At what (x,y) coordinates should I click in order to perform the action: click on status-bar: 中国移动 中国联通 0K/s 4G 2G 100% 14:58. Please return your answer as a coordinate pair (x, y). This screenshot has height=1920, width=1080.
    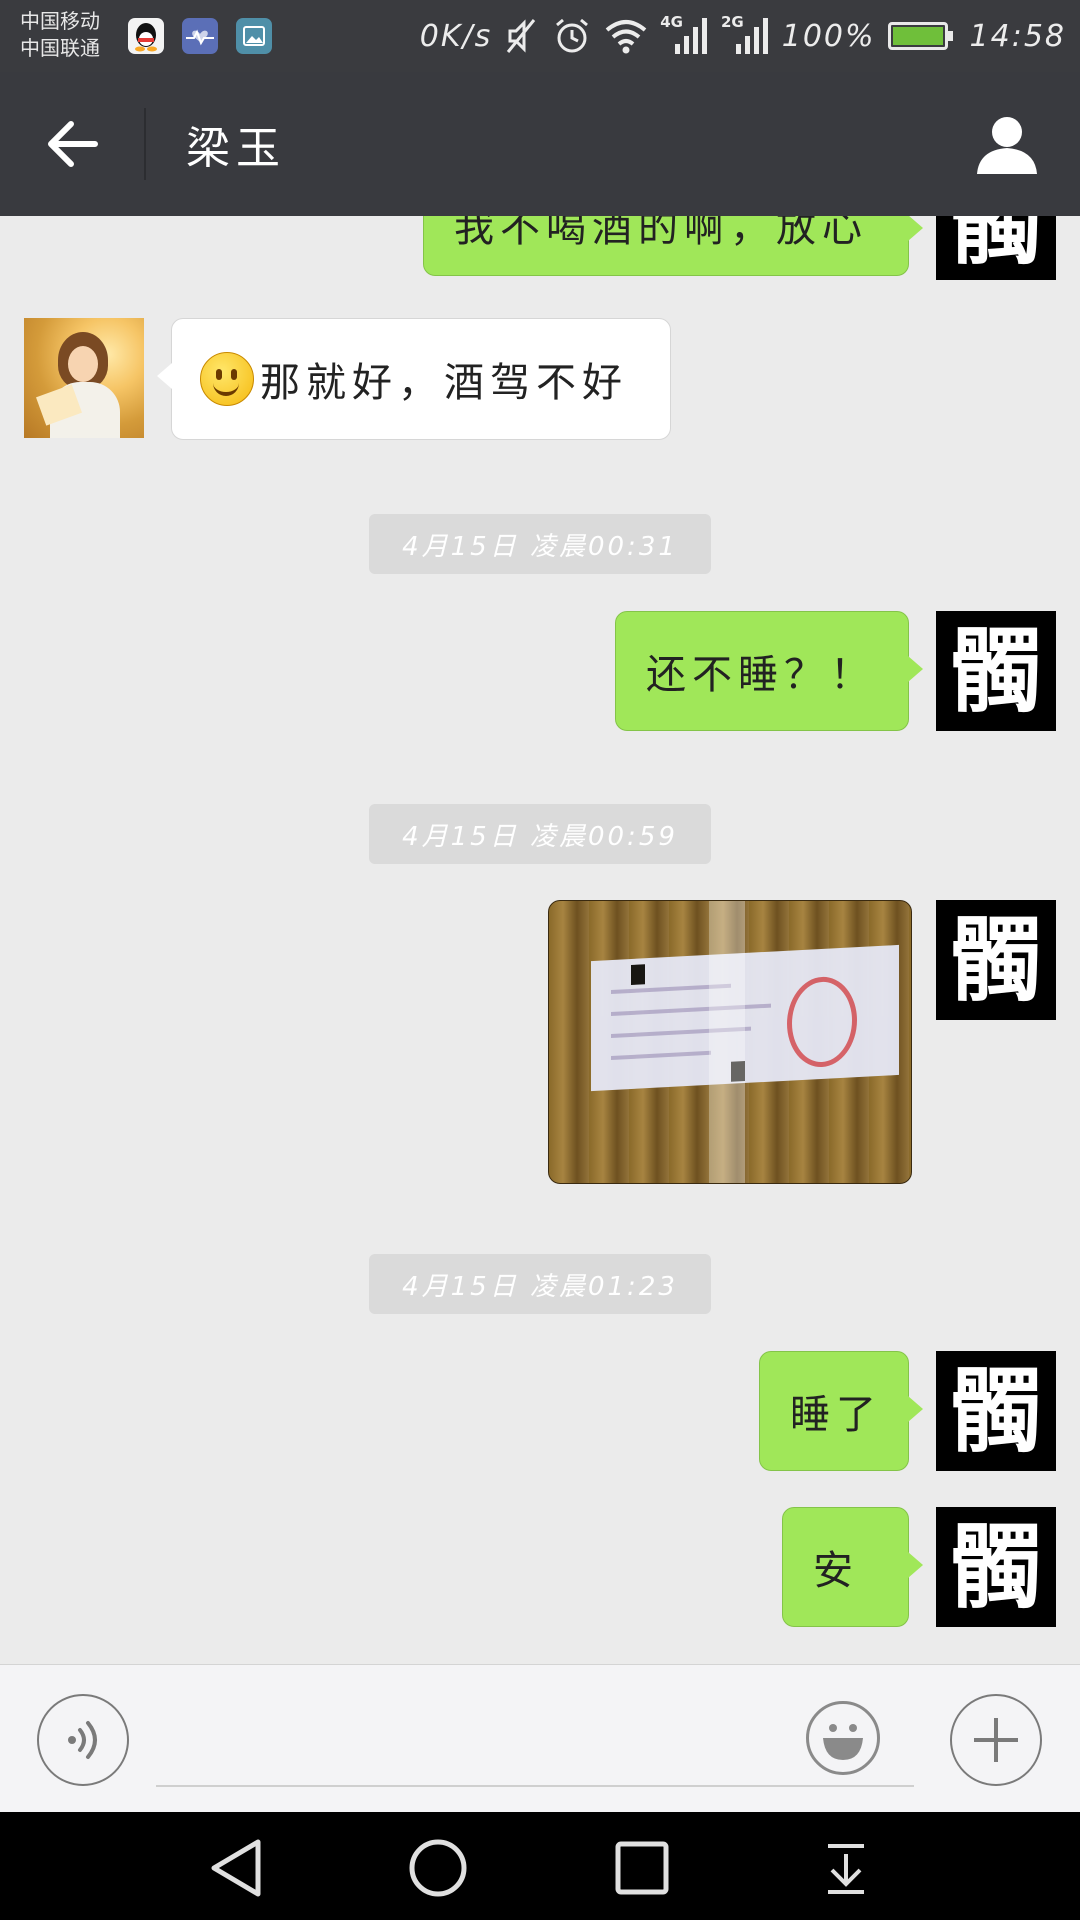
    Looking at the image, I should click on (540, 36).